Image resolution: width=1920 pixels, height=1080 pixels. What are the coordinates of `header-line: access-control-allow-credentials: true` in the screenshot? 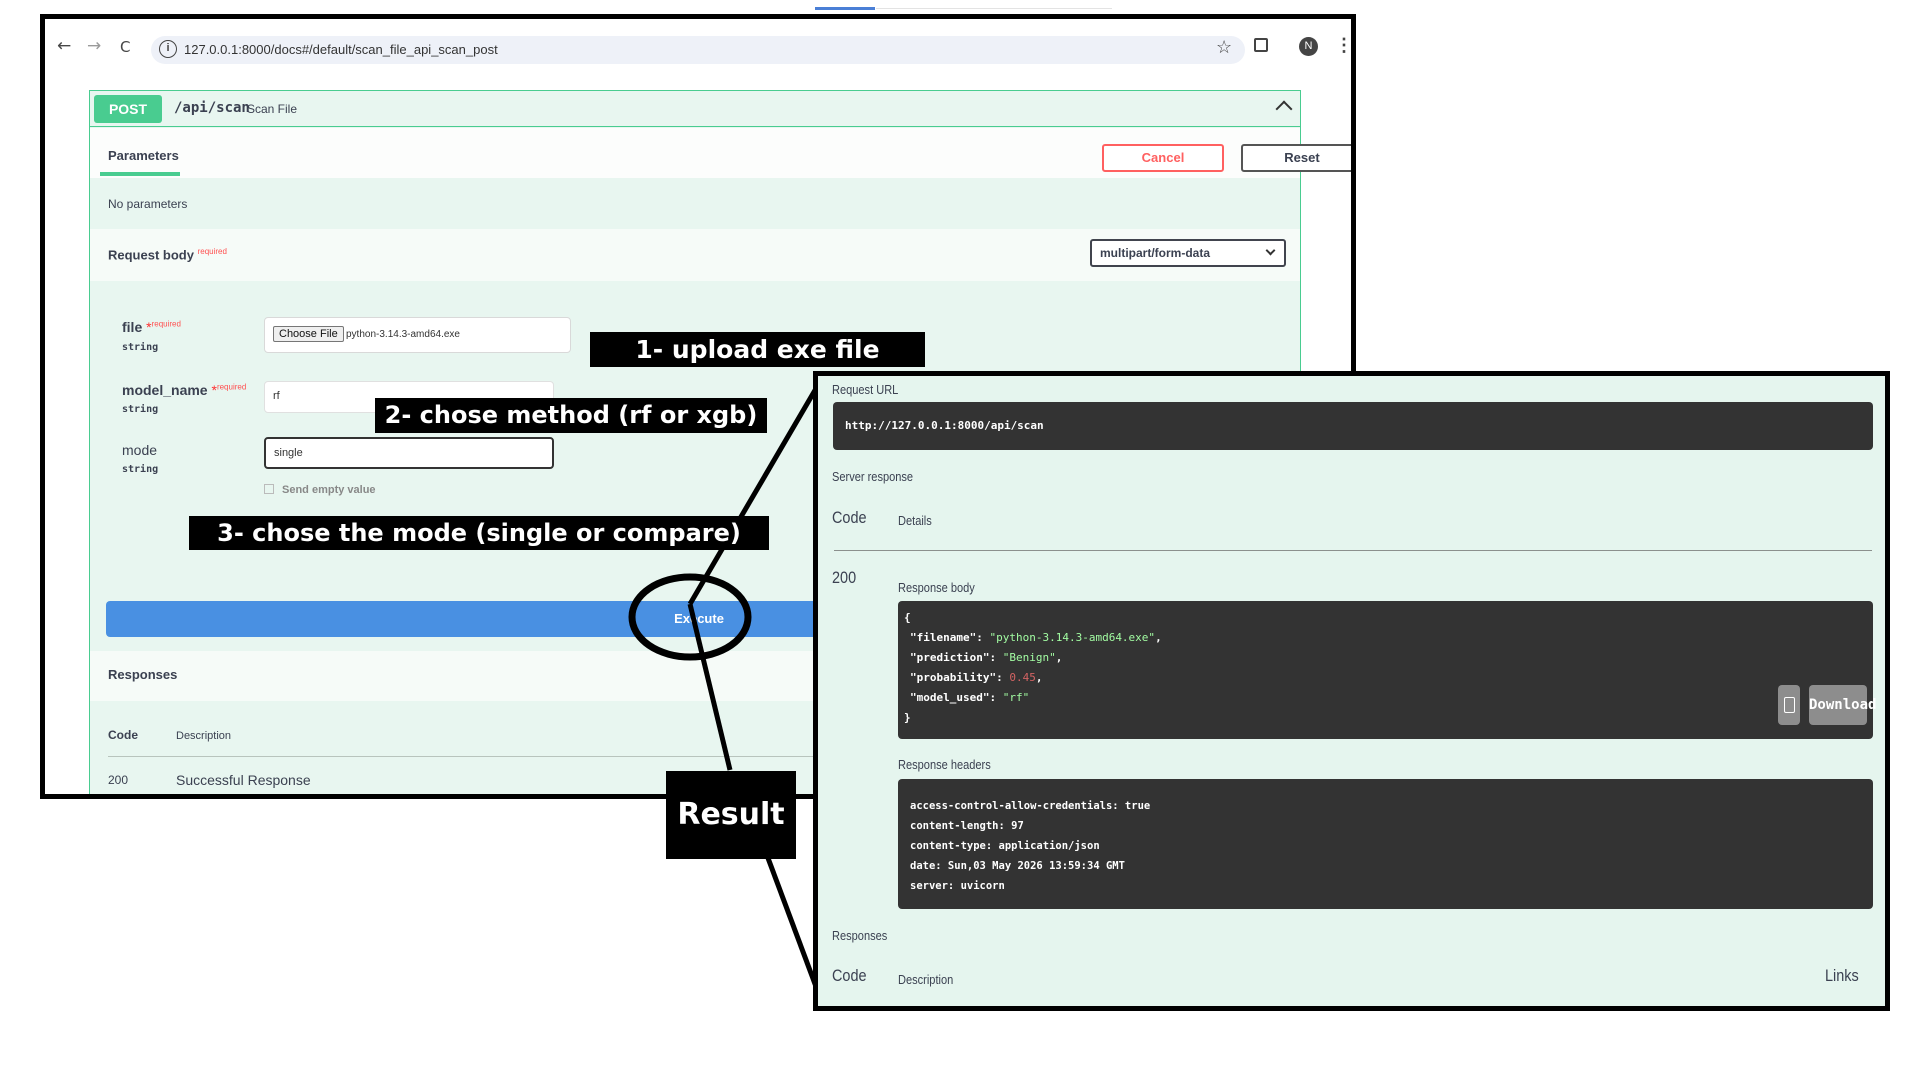 It's located at (1030, 806).